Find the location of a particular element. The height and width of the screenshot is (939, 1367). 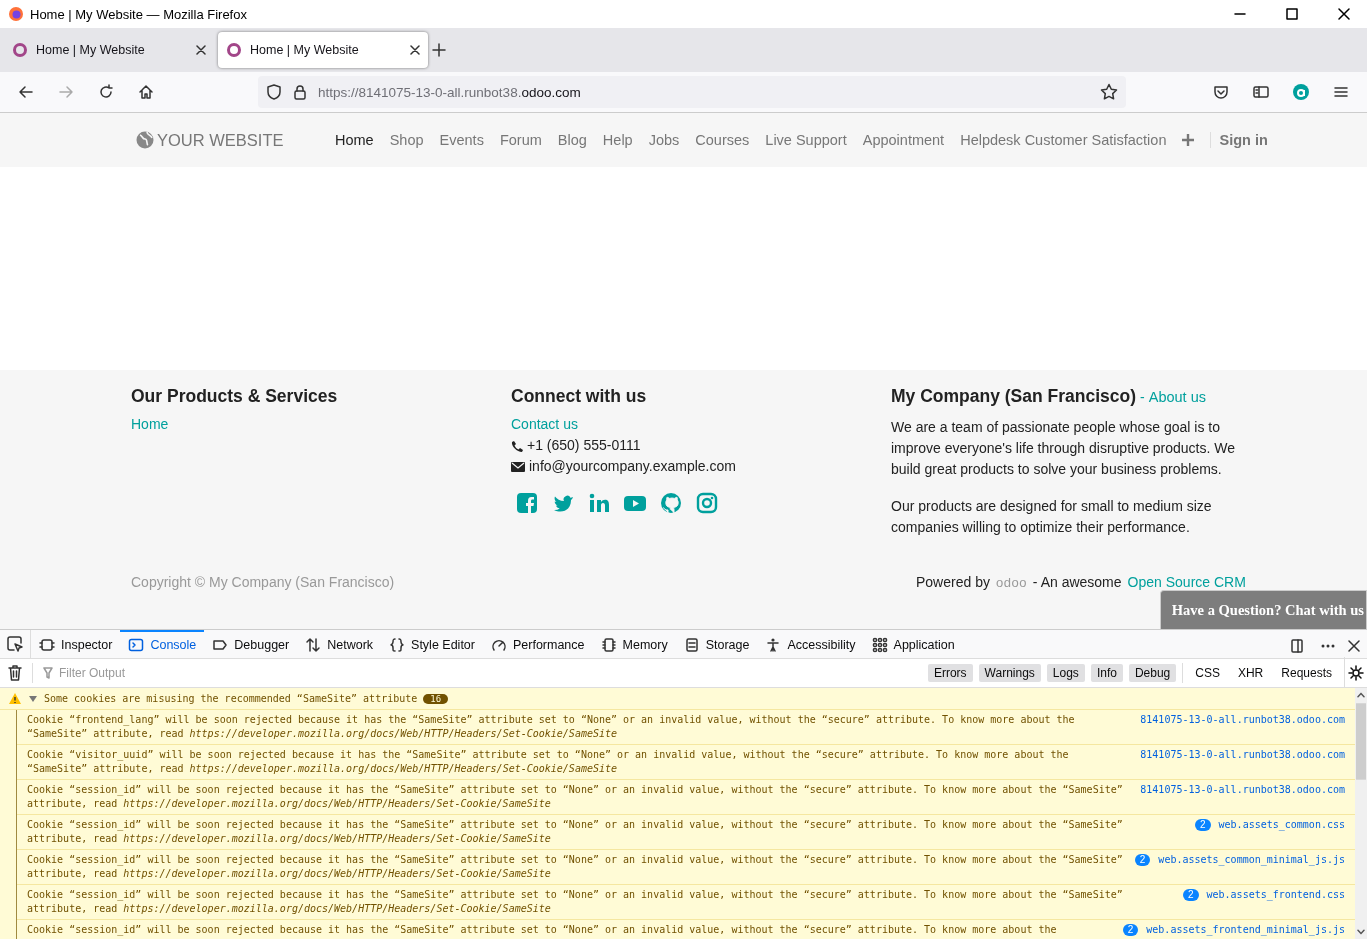

devtools-tab: Application is located at coordinates (913, 644).